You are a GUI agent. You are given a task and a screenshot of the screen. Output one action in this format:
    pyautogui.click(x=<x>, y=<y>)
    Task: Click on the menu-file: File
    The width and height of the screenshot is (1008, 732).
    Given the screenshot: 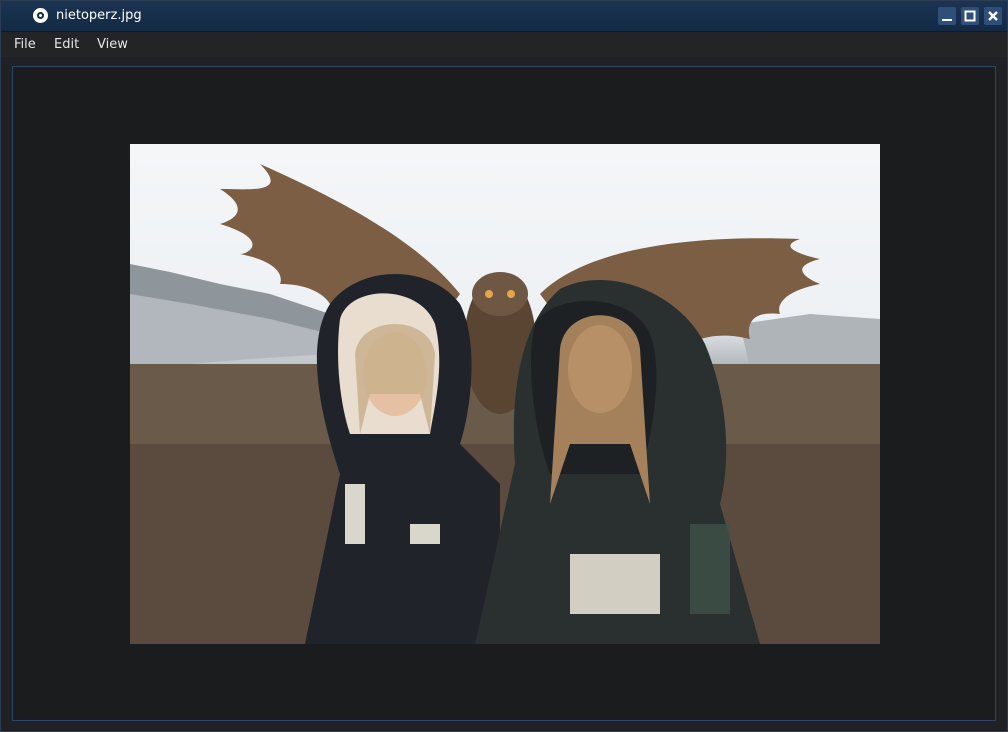 What is the action you would take?
    pyautogui.click(x=25, y=44)
    